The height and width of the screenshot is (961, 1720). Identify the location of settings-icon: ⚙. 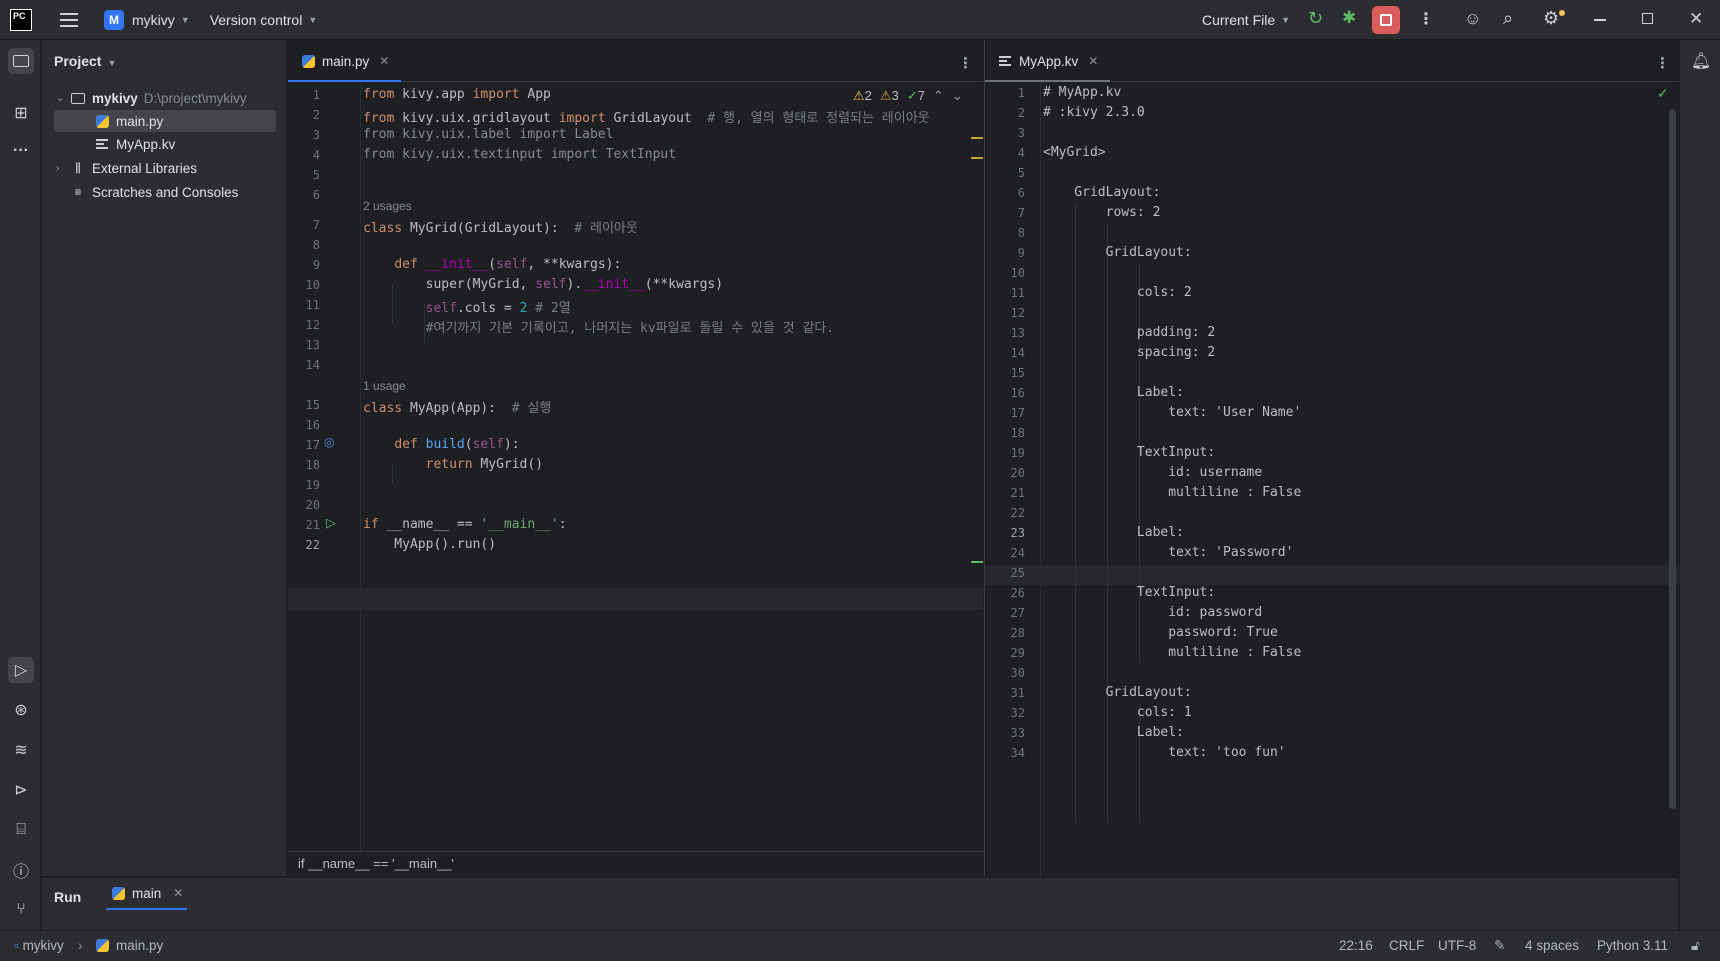
(1551, 18).